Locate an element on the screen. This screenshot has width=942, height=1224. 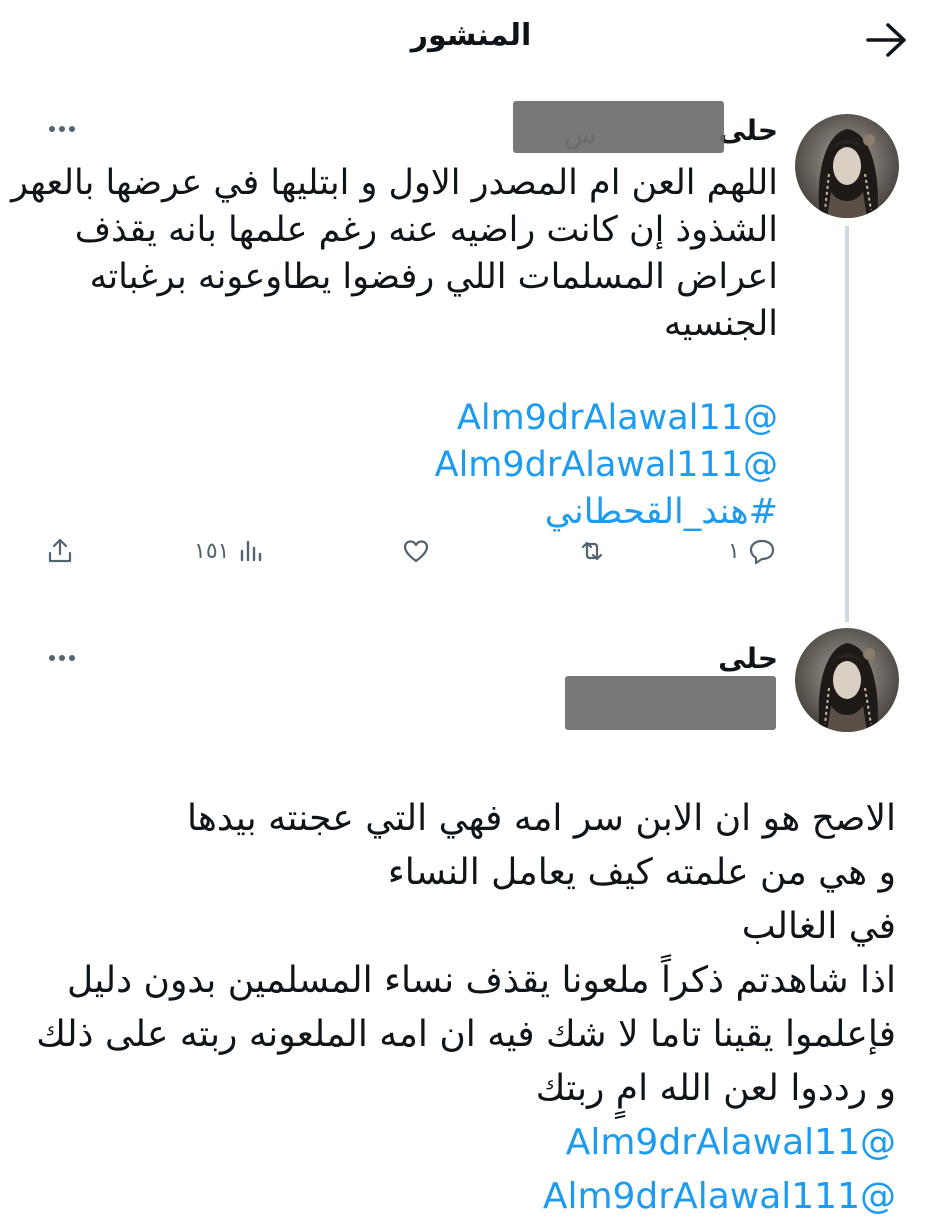
page-title: المنشور is located at coordinates (471, 35).